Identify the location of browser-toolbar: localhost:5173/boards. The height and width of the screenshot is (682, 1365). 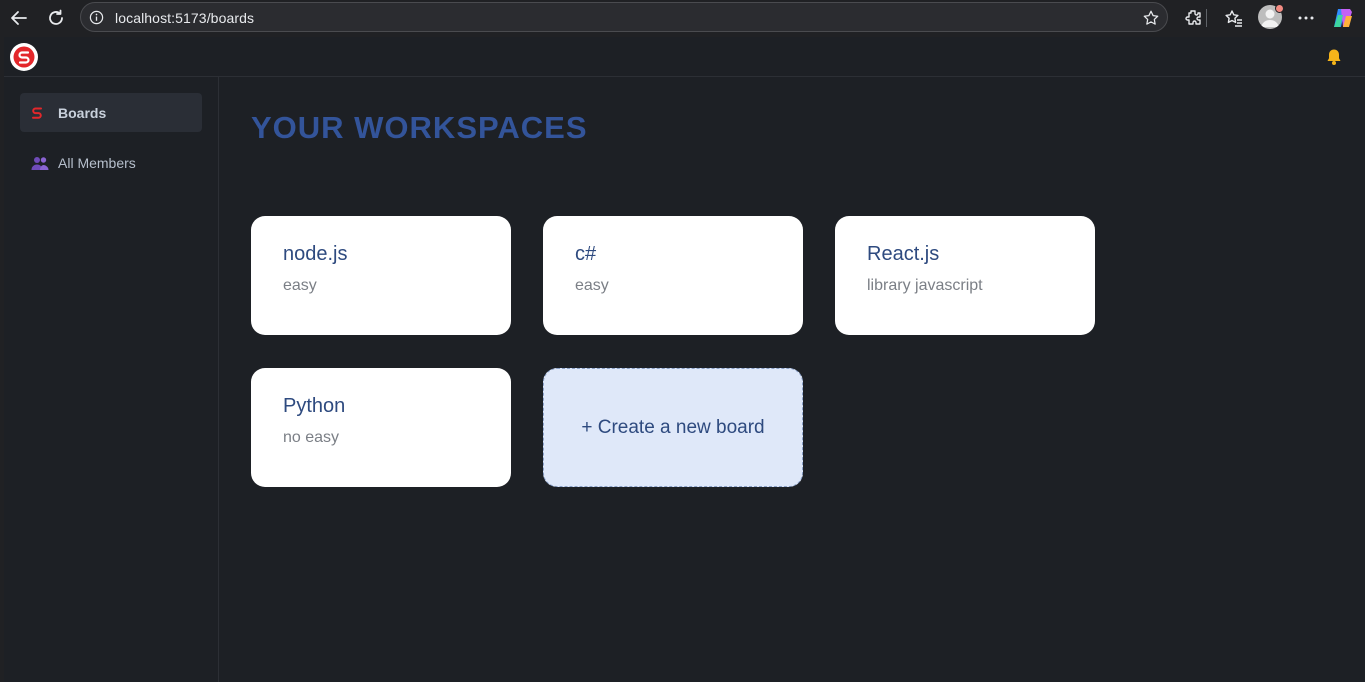
(682, 18).